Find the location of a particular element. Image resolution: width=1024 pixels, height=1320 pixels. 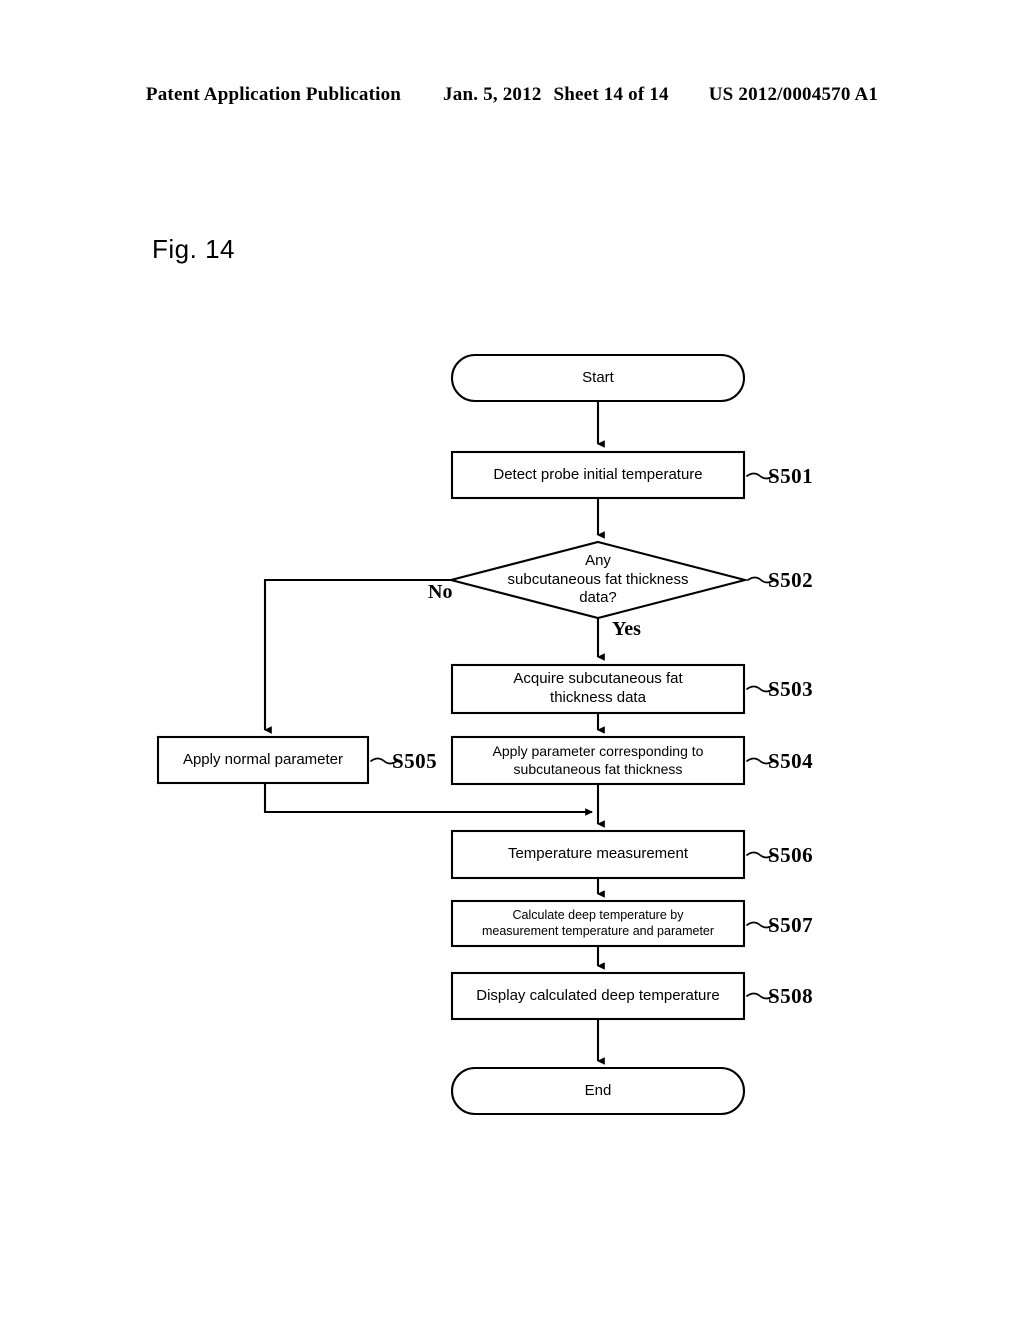

node-s502-shape is located at coordinates (598, 580).